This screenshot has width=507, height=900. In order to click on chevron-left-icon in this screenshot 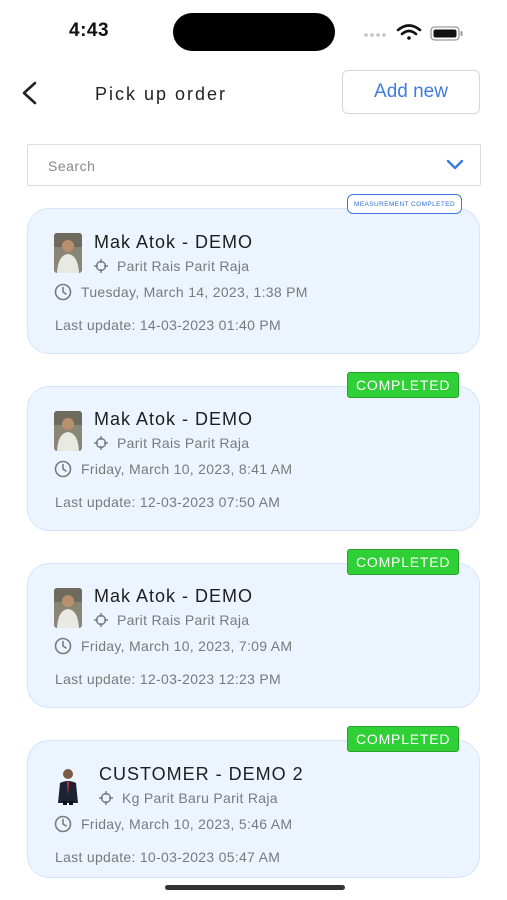, I will do `click(29, 93)`.